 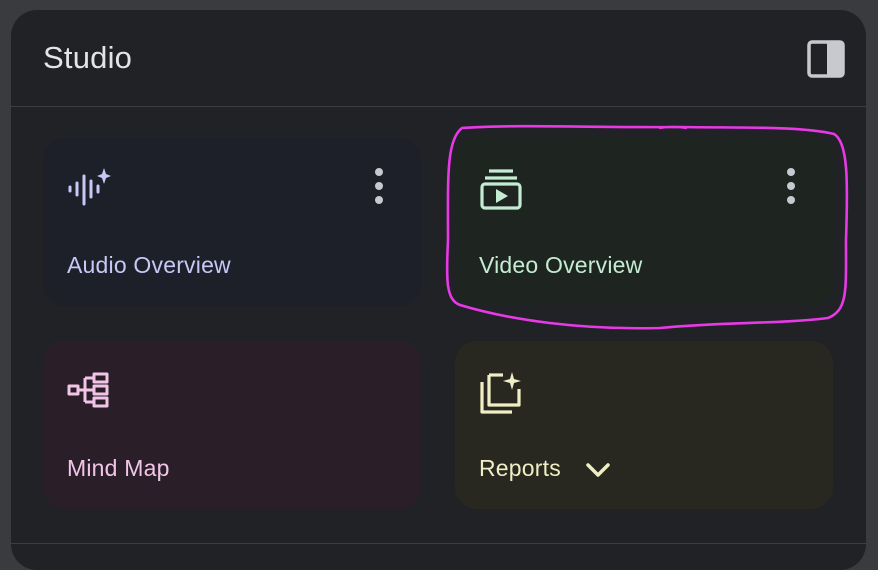 I want to click on bottom-divider, so click(x=438, y=543).